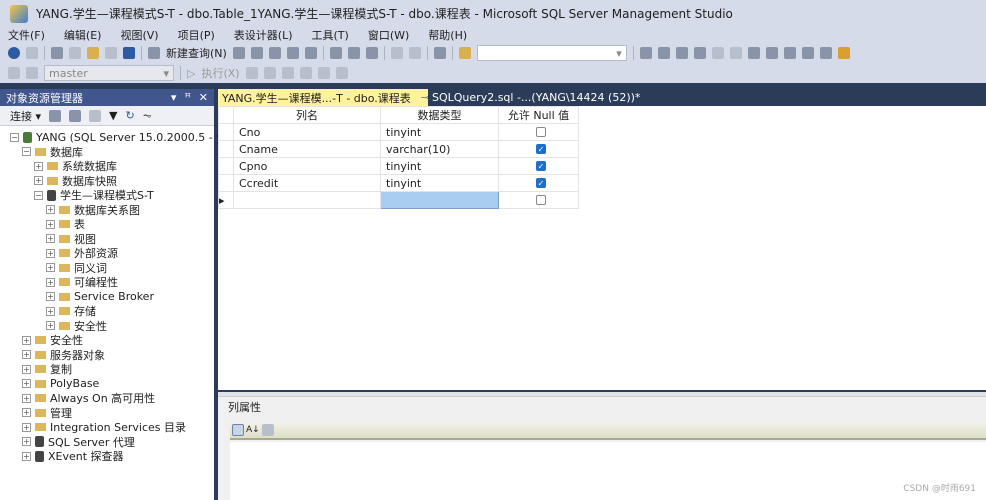  Describe the element at coordinates (307, 149) in the screenshot. I see `column-name-cell: Cname` at that location.